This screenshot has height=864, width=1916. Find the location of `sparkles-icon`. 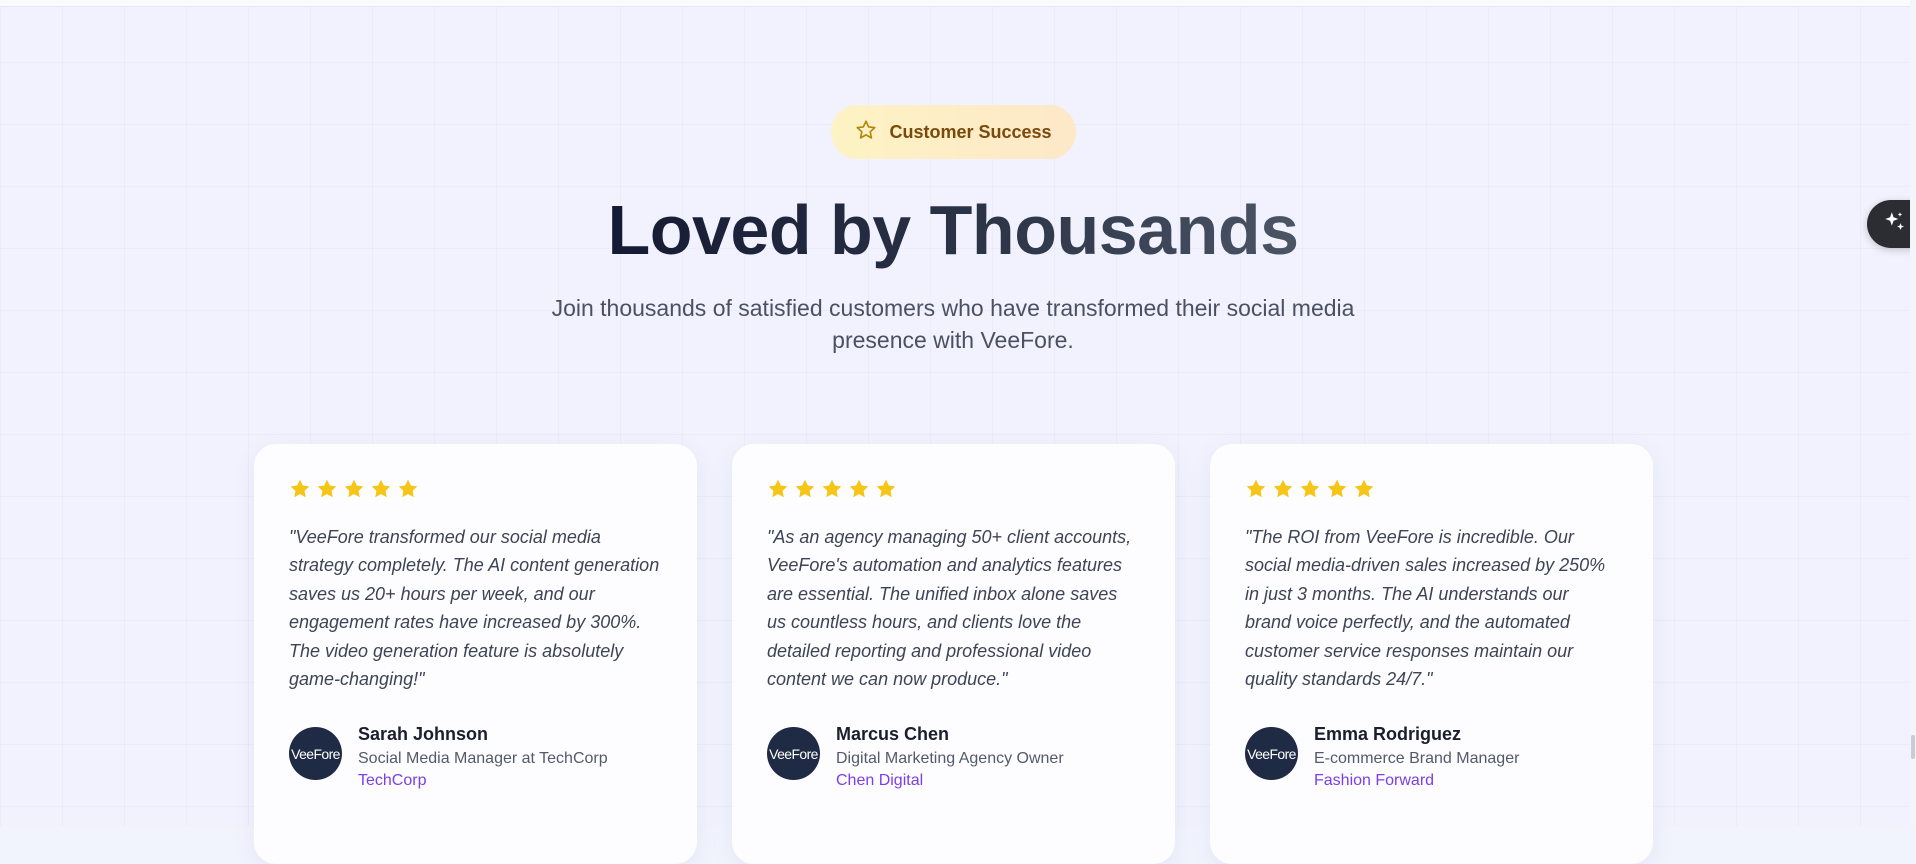

sparkles-icon is located at coordinates (1894, 224).